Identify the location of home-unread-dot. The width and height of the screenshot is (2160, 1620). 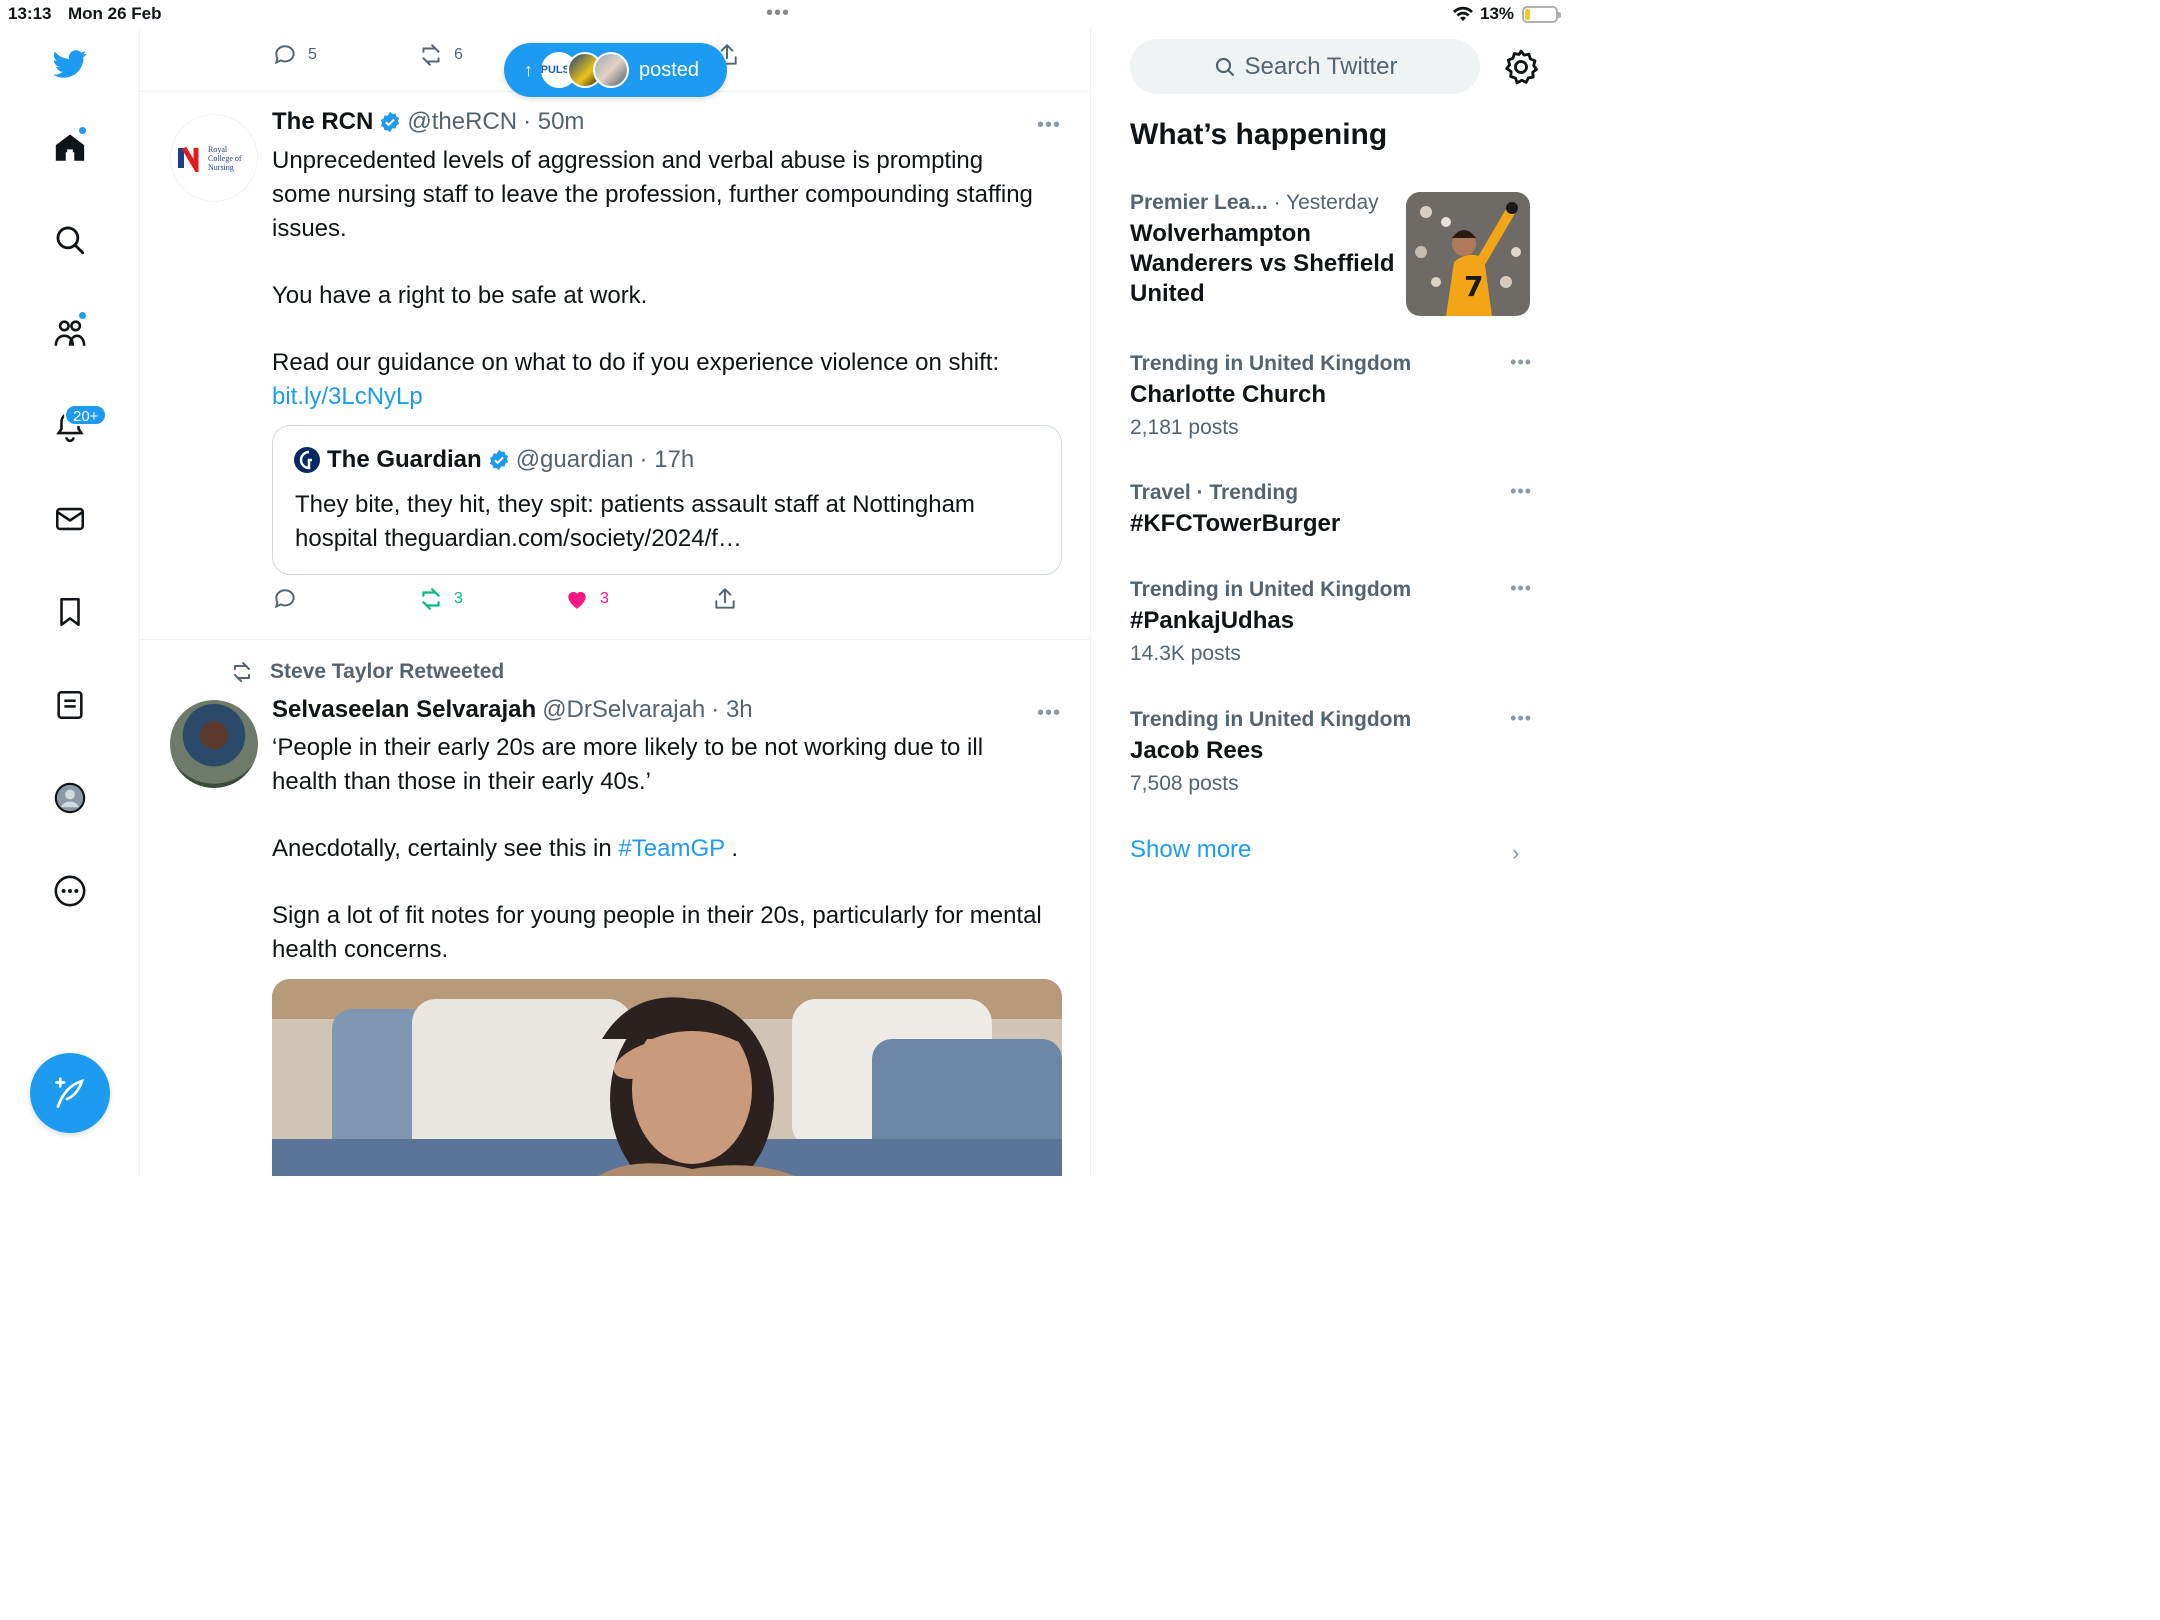
(82, 130).